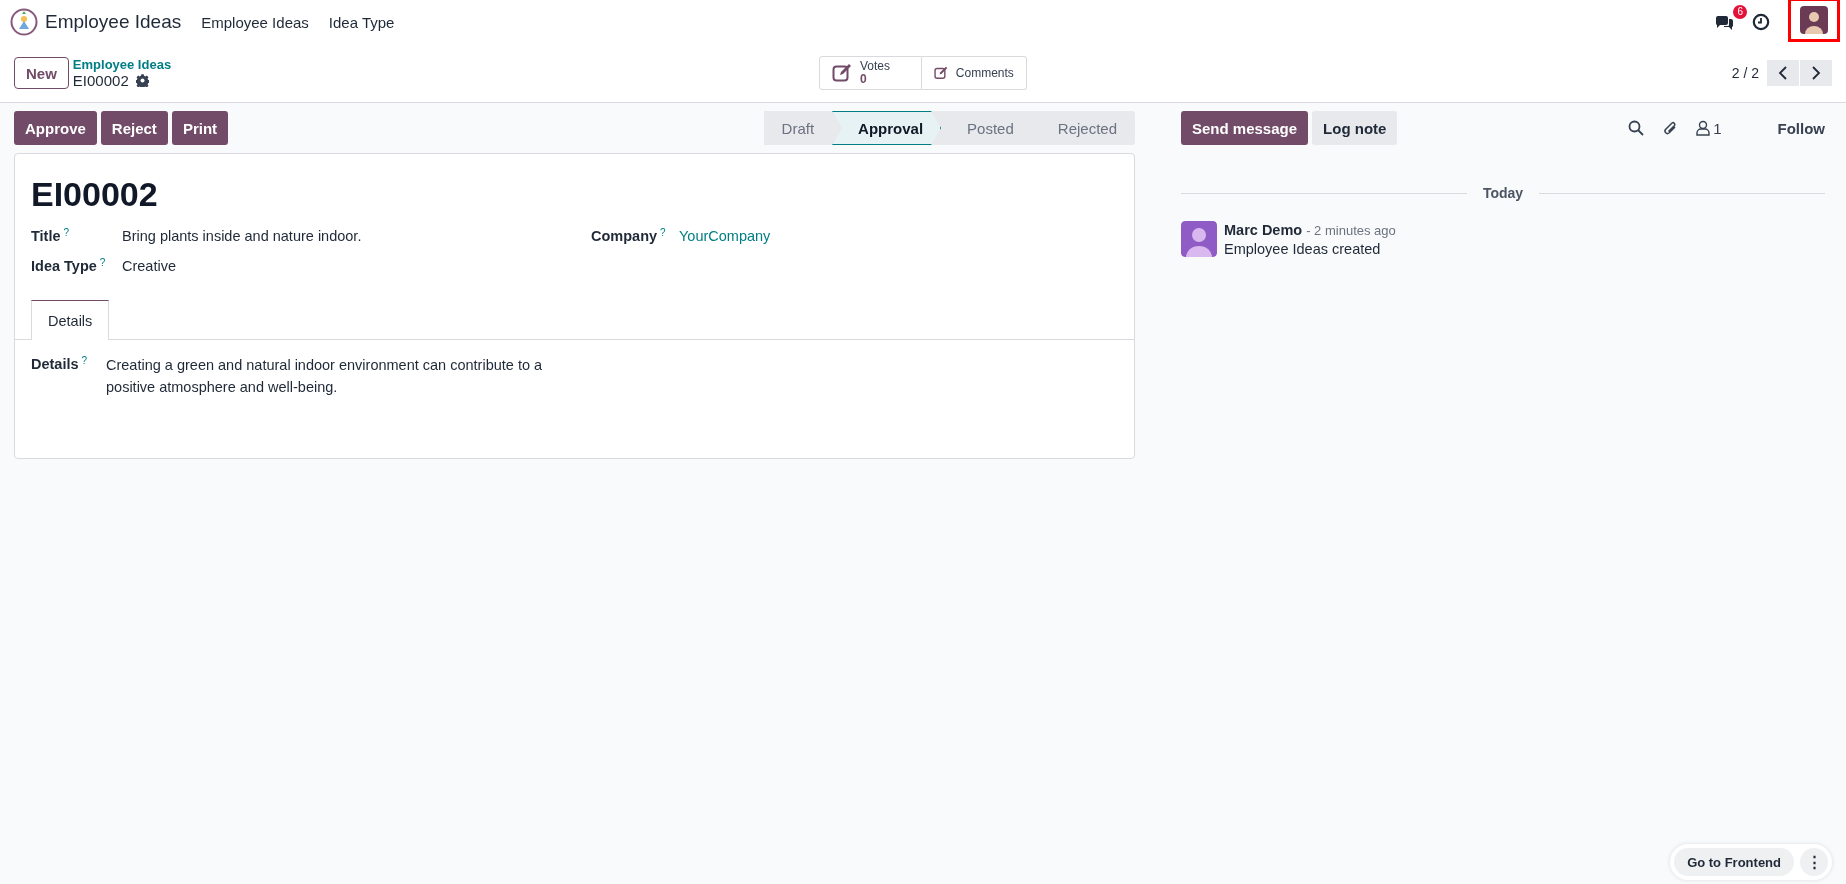  Describe the element at coordinates (870, 73) in the screenshot. I see `smart-button: Votes 0` at that location.